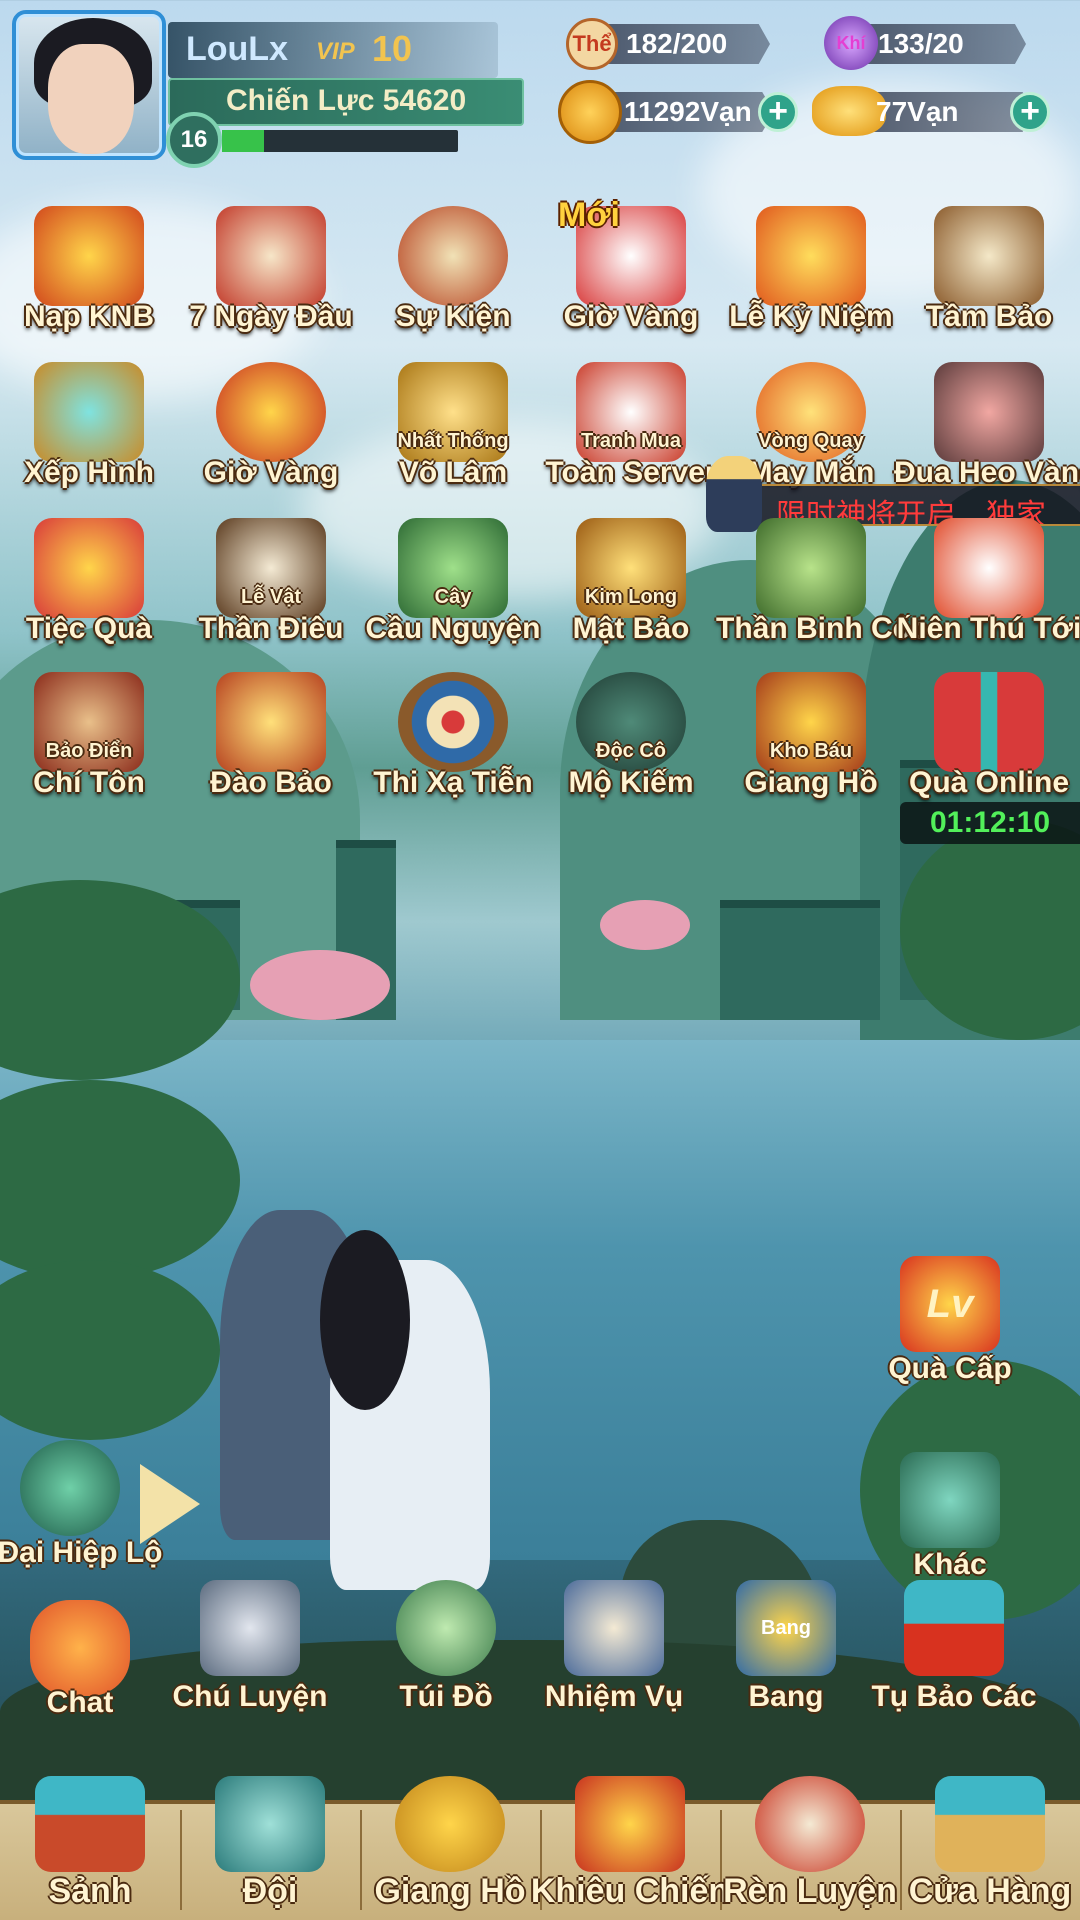 The image size is (1080, 1920). Describe the element at coordinates (631, 587) in the screenshot. I see `feature-golden-dragon-treasure: Kim Long Mật Bảo` at that location.